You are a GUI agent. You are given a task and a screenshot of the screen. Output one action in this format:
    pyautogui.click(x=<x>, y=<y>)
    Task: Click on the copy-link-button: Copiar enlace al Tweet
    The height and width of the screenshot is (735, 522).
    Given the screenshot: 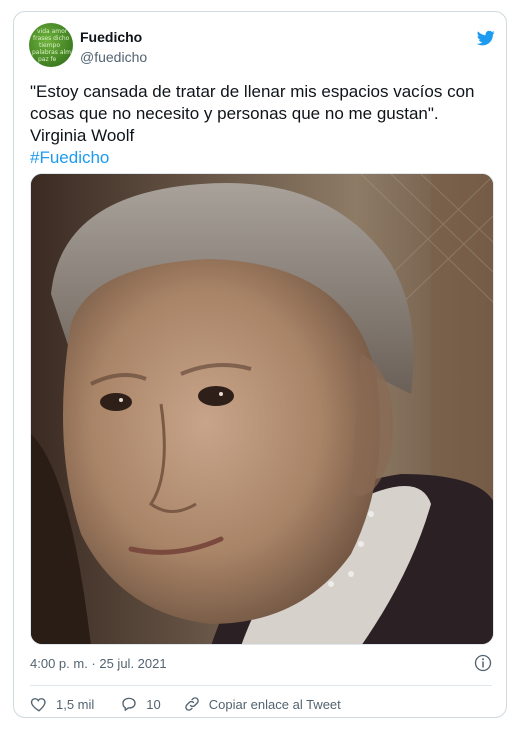 What is the action you would take?
    pyautogui.click(x=262, y=704)
    